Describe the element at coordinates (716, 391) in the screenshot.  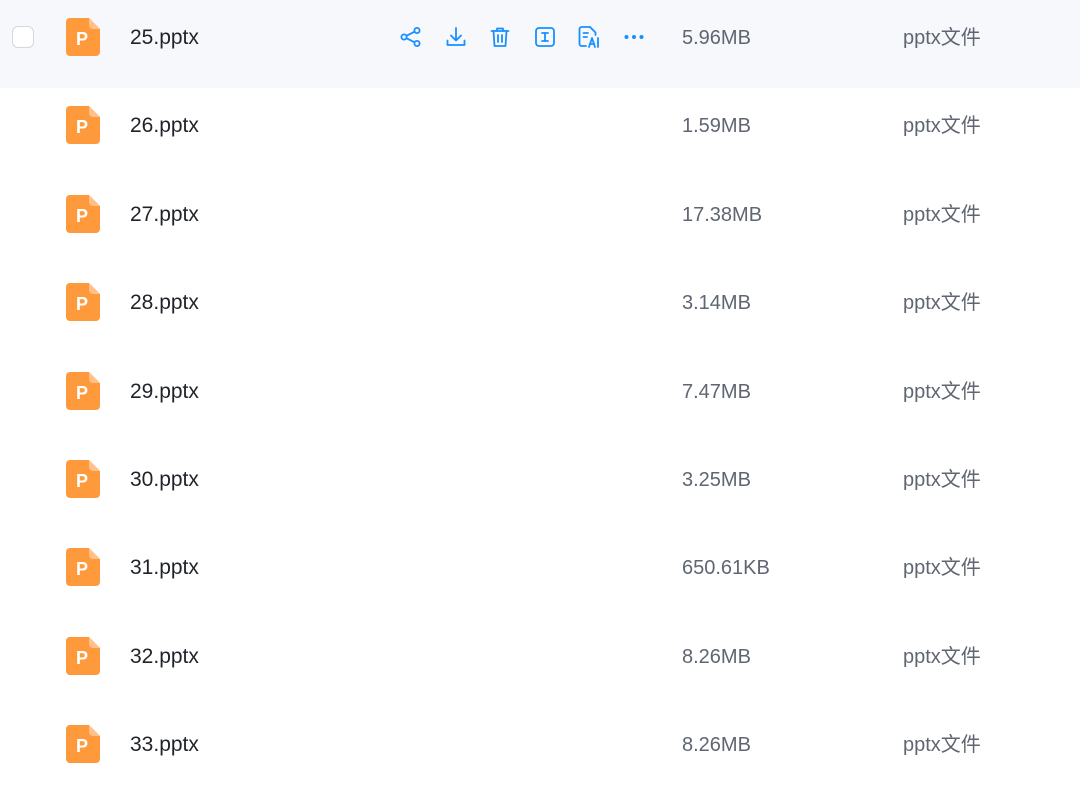
I see `file-size: 7.47MB` at that location.